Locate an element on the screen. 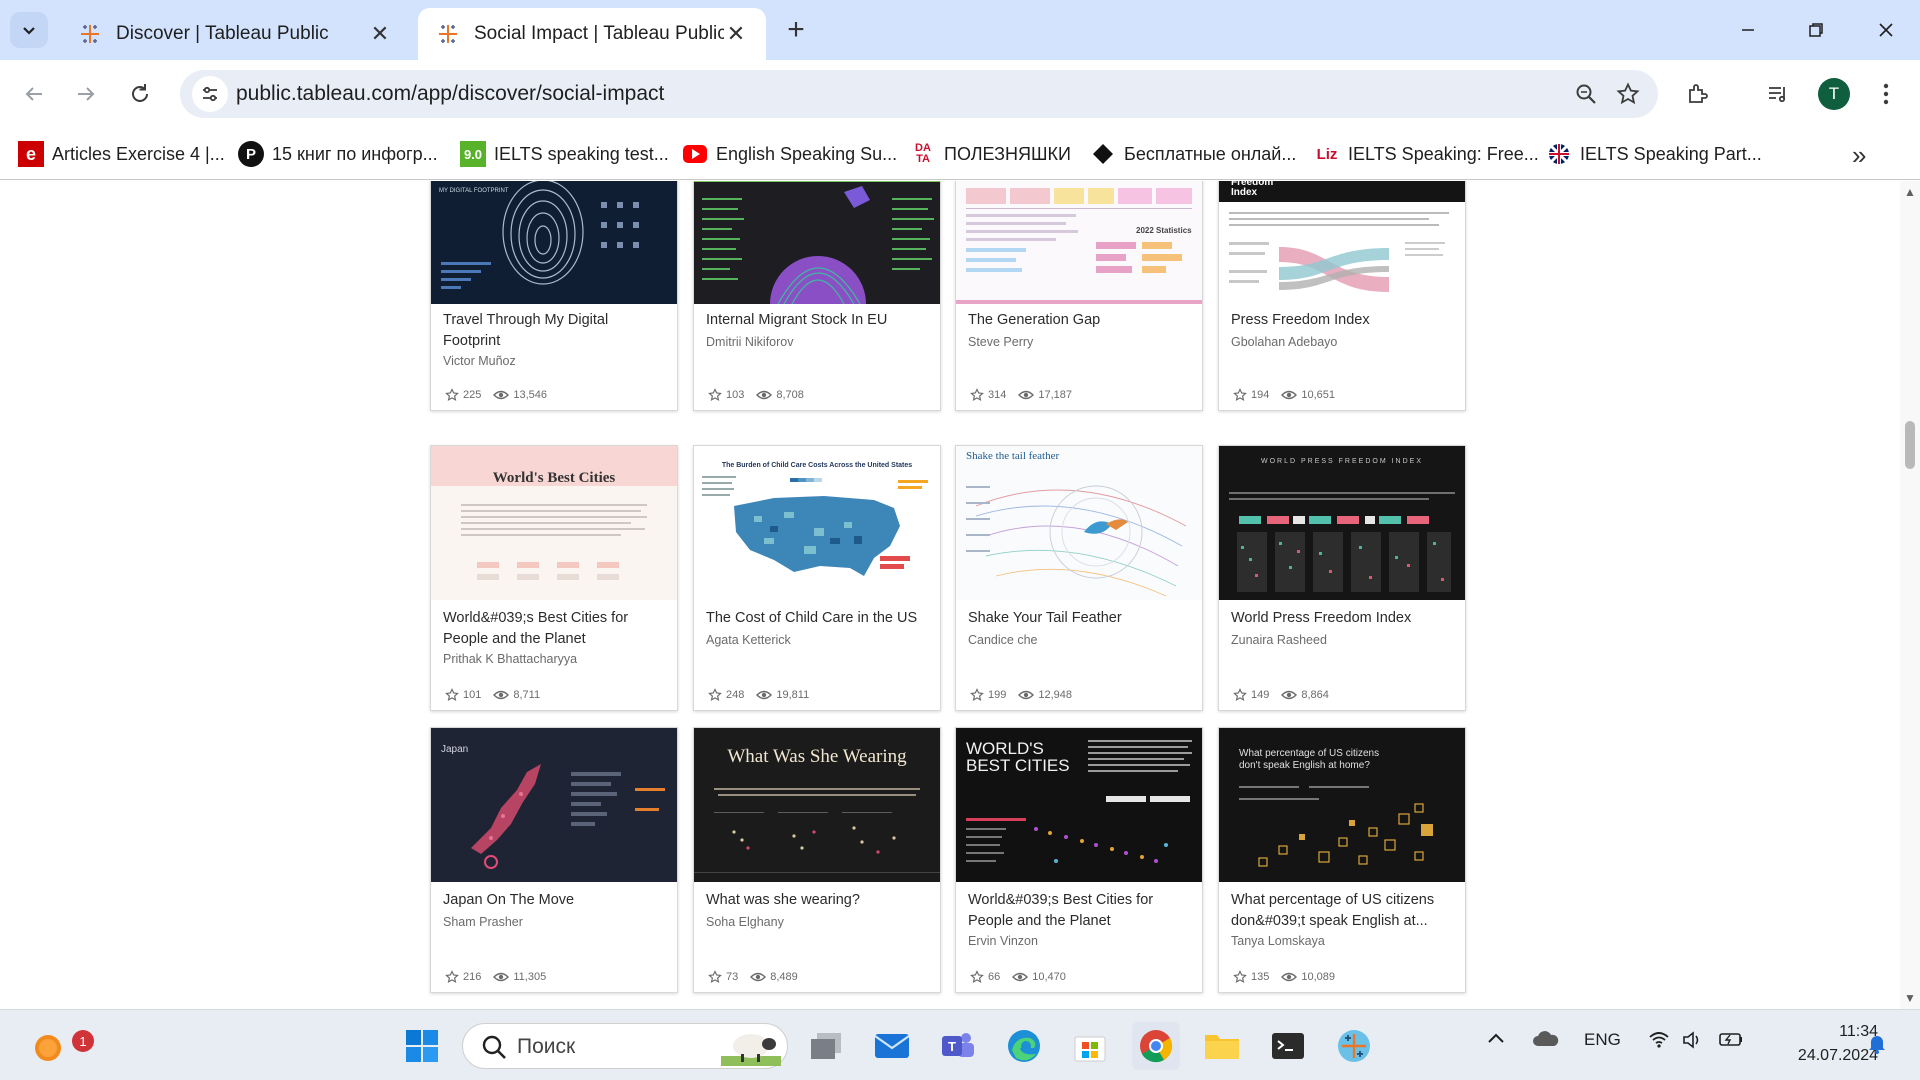  profile-avatar: T is located at coordinates (1834, 94).